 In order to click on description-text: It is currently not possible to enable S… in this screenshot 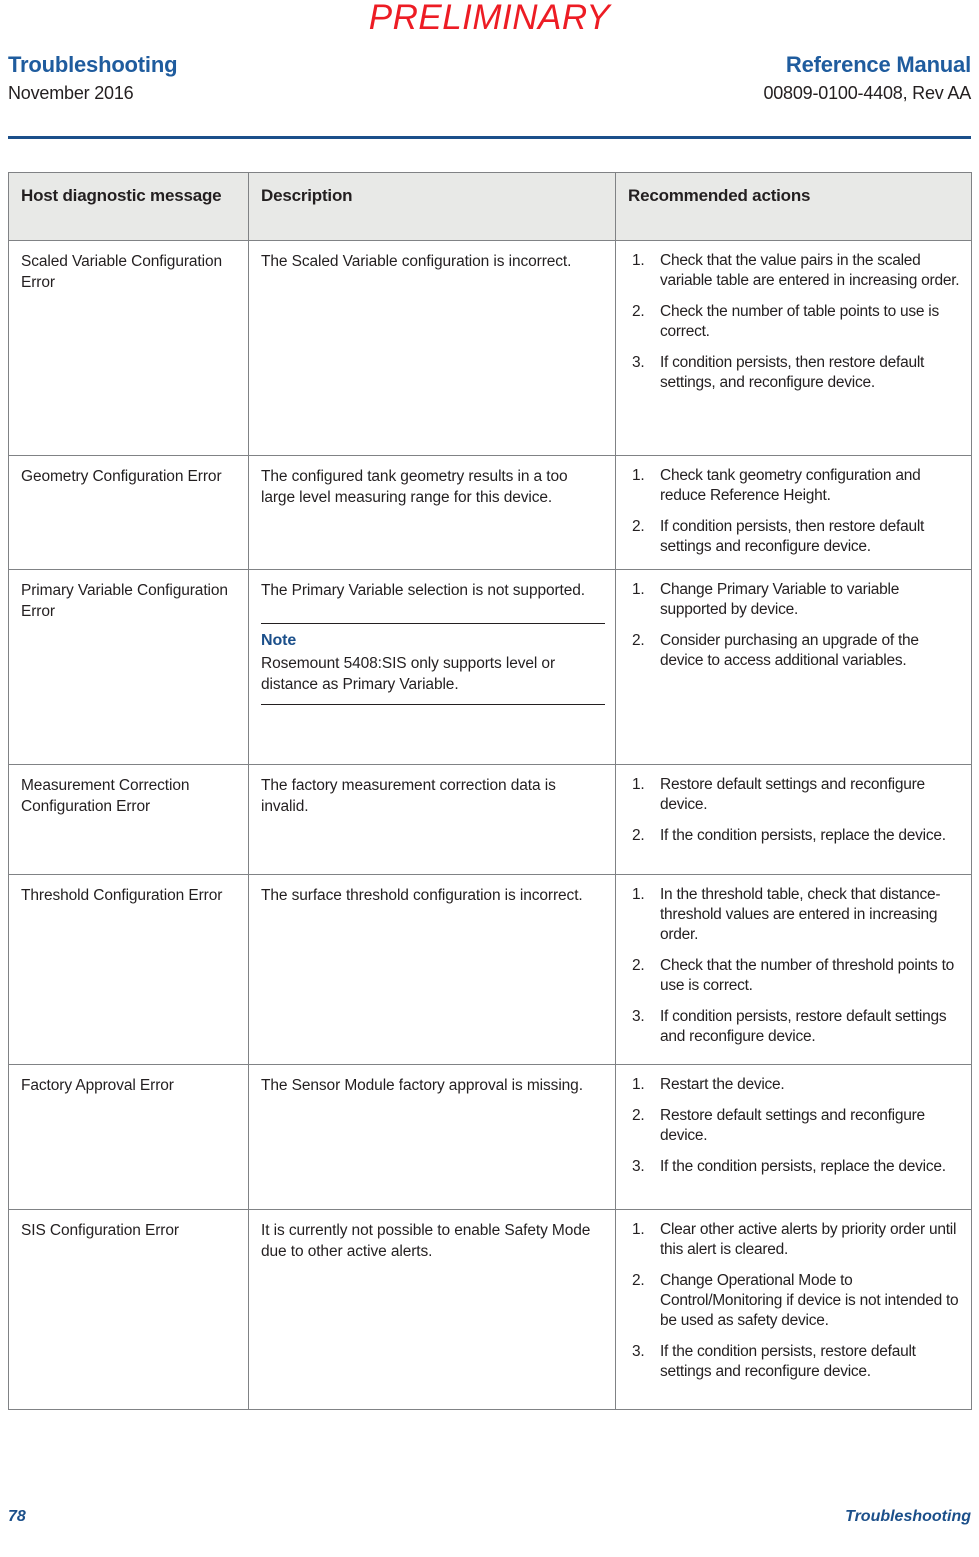, I will do `click(426, 1241)`.